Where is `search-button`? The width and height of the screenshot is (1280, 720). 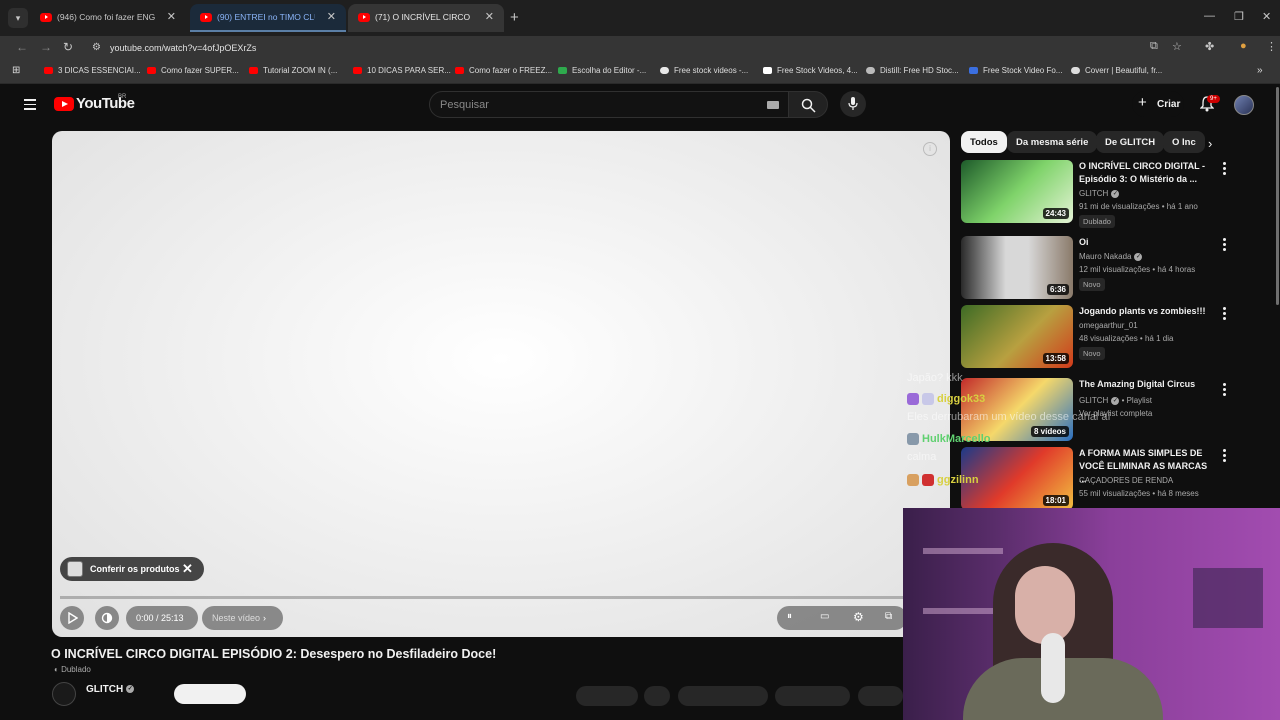 search-button is located at coordinates (808, 104).